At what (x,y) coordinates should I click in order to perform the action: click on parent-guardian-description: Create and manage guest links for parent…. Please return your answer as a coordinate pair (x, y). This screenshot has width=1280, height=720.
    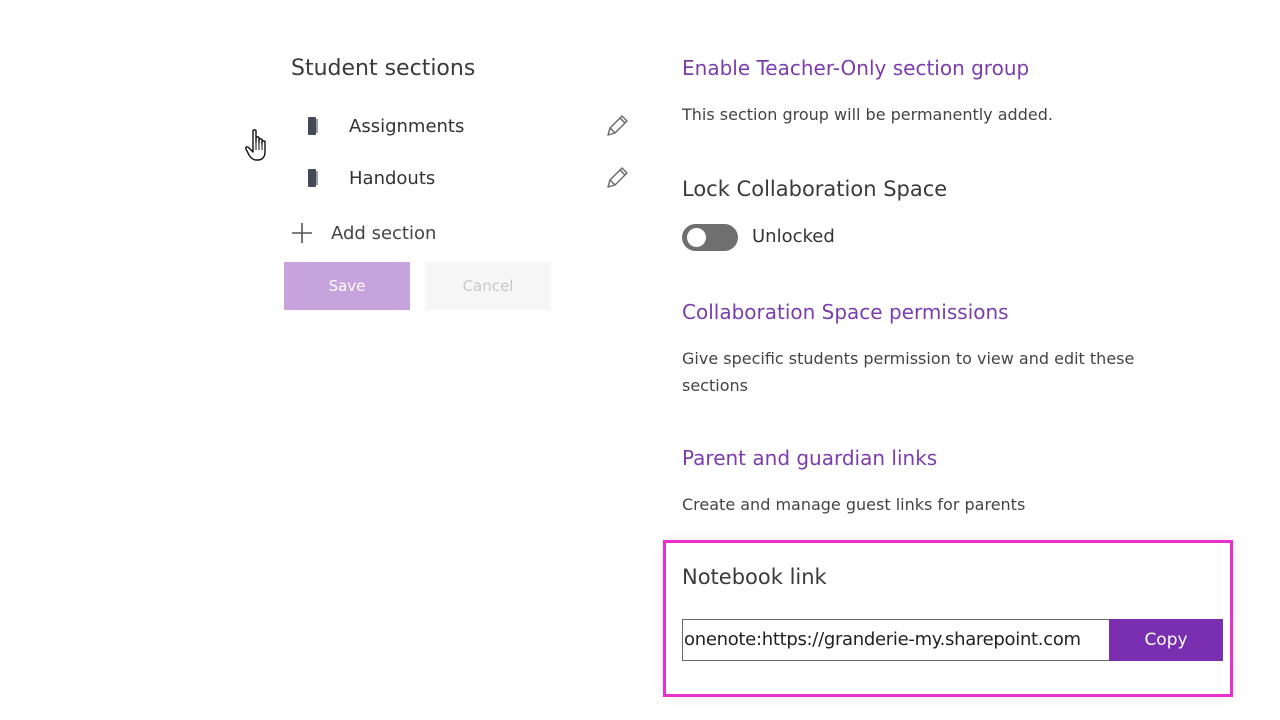
    Looking at the image, I should click on (854, 504).